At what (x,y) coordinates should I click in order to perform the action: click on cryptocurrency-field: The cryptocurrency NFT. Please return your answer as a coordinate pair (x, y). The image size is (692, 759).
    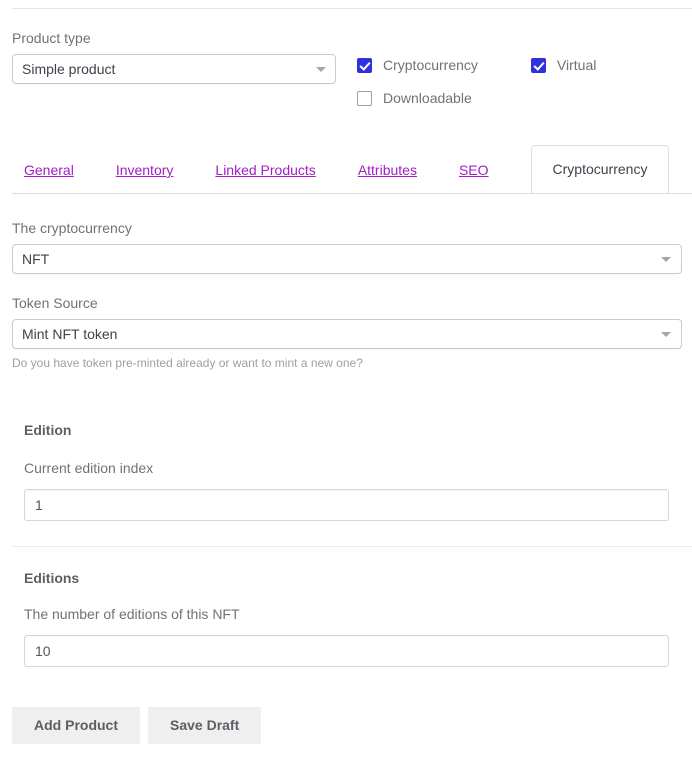
    Looking at the image, I should click on (346, 234).